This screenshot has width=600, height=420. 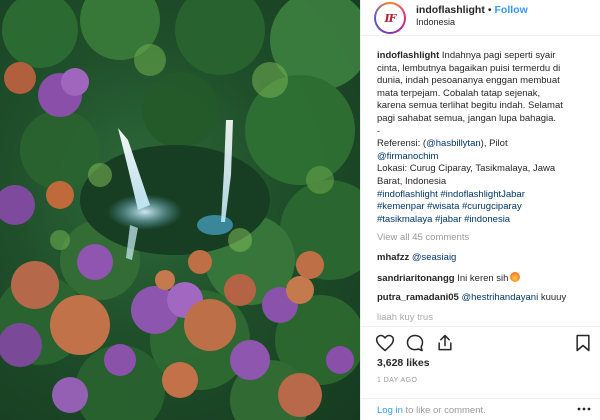 I want to click on avatar-logo: IF, so click(x=390, y=18).